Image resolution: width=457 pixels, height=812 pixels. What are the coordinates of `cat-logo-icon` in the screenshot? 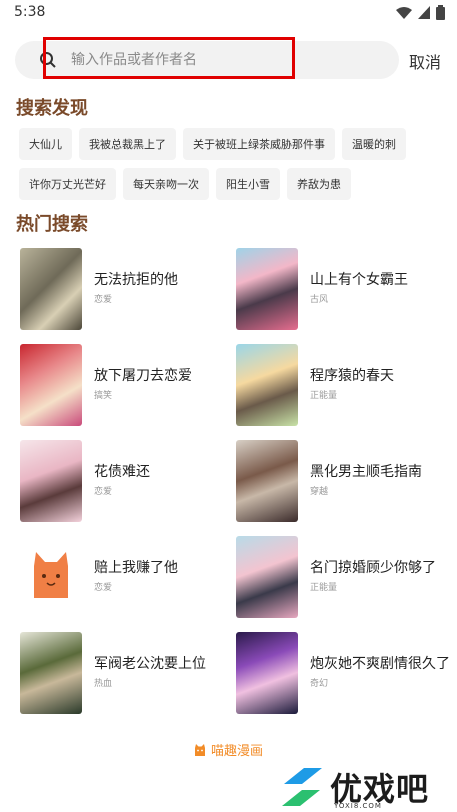 It's located at (200, 749).